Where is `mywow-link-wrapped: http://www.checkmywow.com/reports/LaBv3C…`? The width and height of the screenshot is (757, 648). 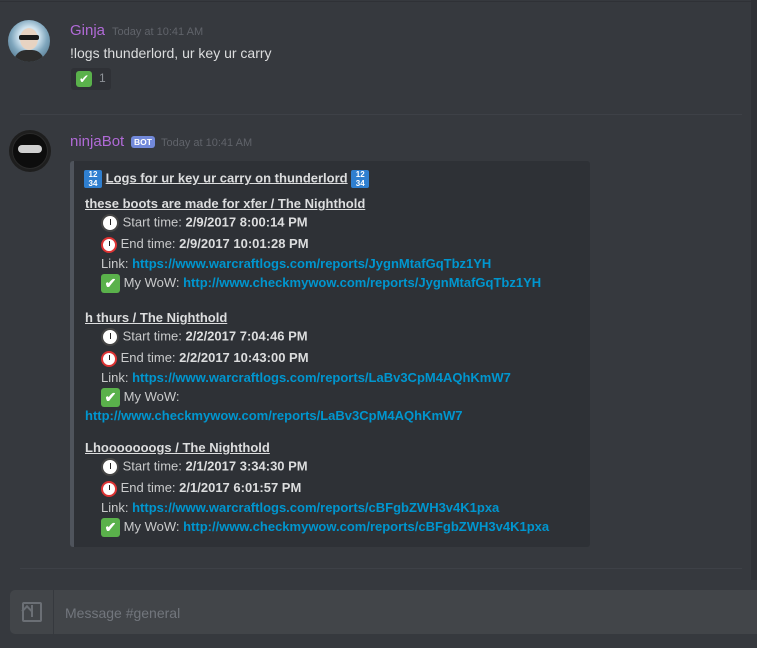 mywow-link-wrapped: http://www.checkmywow.com/reports/LaBv3C… is located at coordinates (274, 415).